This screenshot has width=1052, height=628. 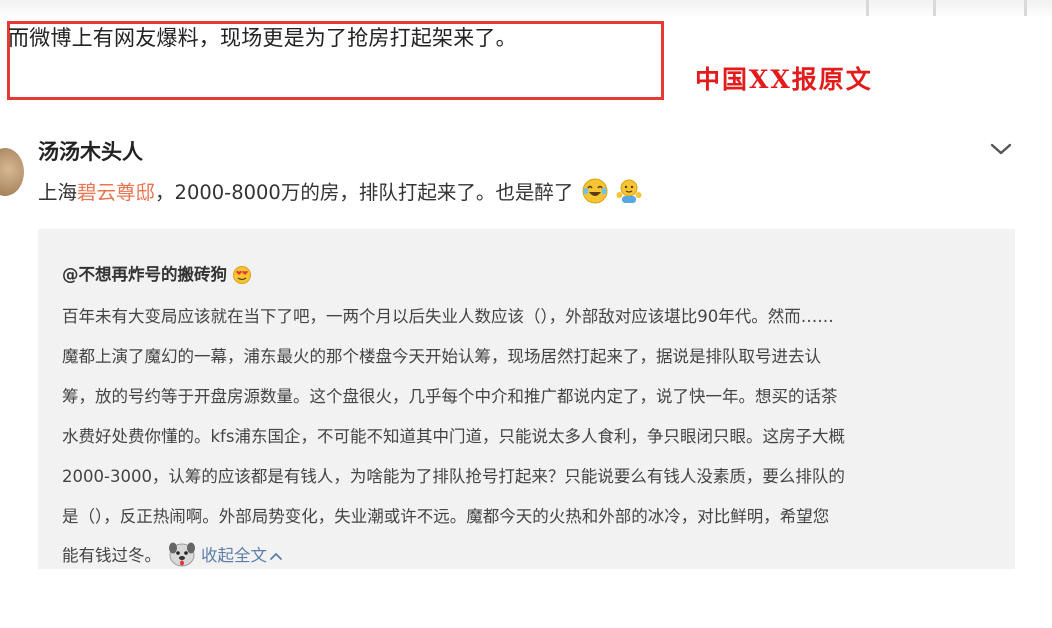 I want to click on collapse-link: 收起全文, so click(x=242, y=555).